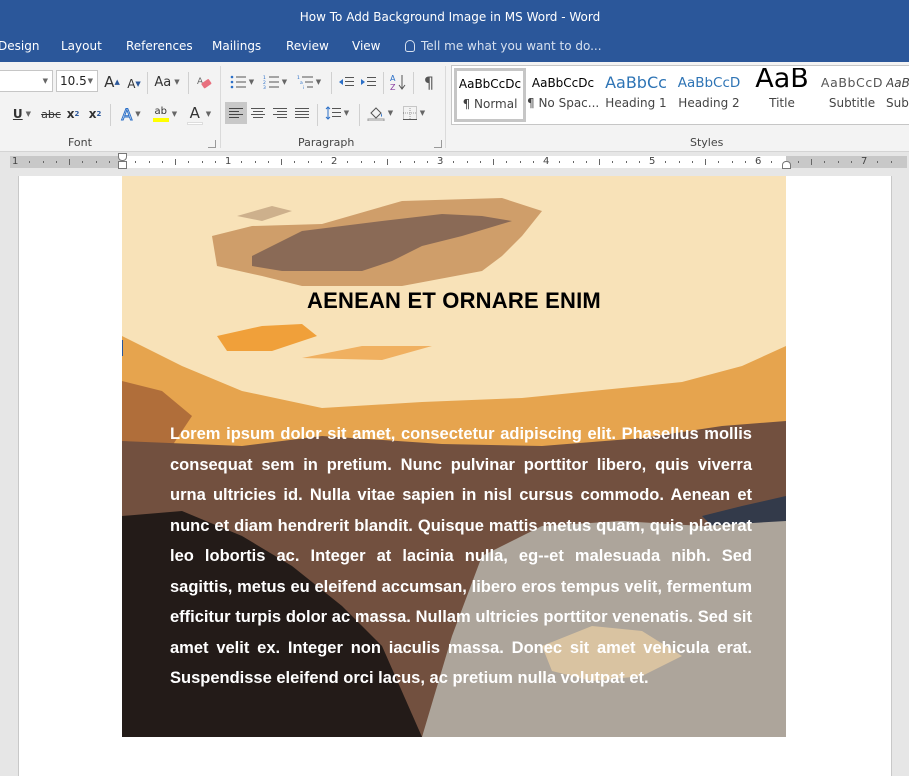  I want to click on highlight-label: ab, so click(161, 111).